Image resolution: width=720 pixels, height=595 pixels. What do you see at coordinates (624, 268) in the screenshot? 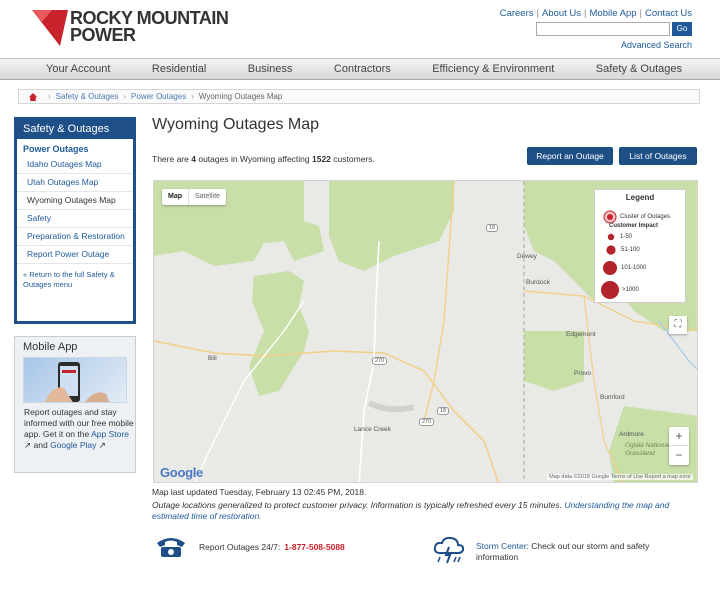
I see `legend-impact-row: 101-1000` at bounding box center [624, 268].